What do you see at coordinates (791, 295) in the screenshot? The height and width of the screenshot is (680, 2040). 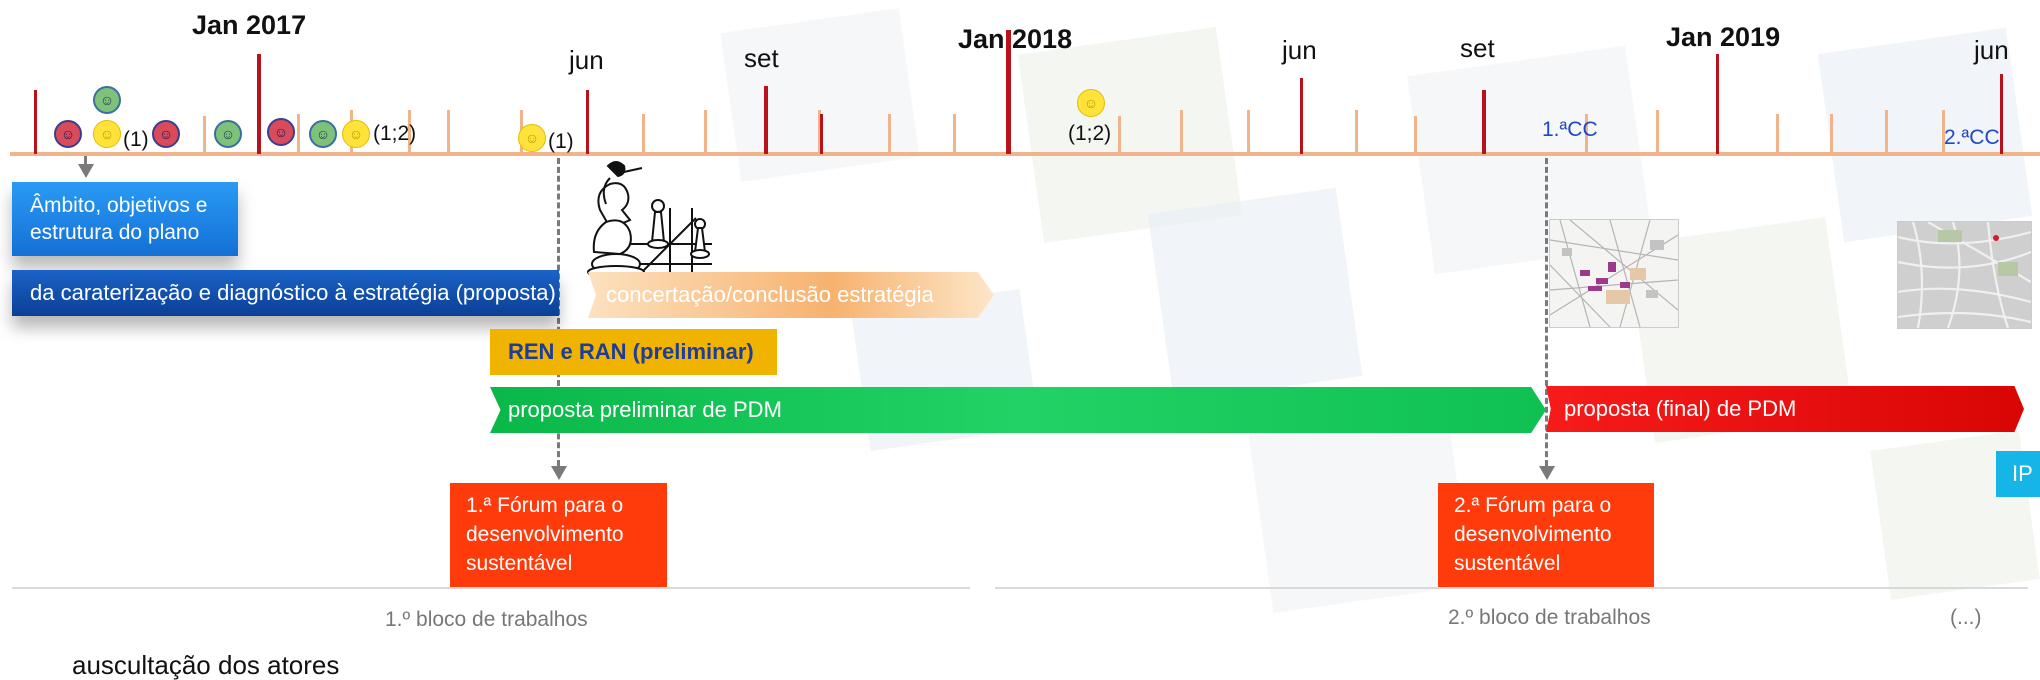 I see `phase-concertacao: concertação/conclusão estratégia` at bounding box center [791, 295].